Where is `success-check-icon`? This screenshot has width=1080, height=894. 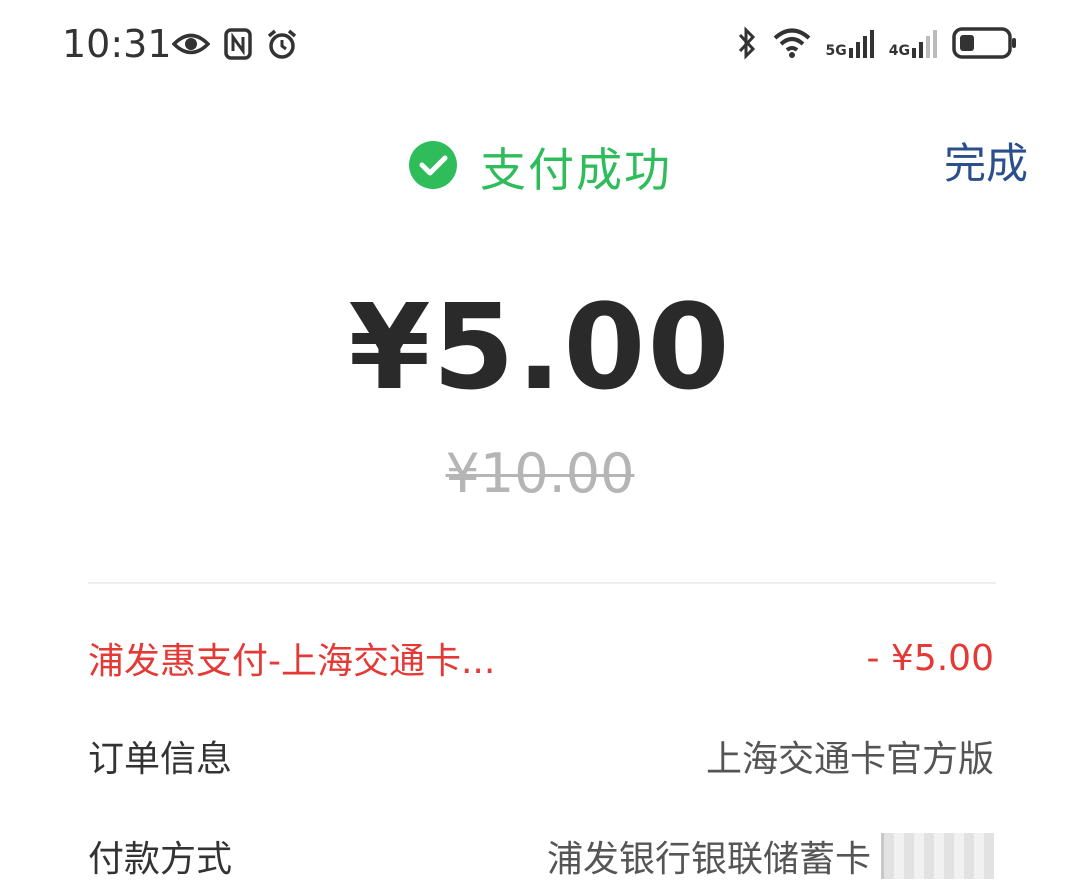 success-check-icon is located at coordinates (433, 167).